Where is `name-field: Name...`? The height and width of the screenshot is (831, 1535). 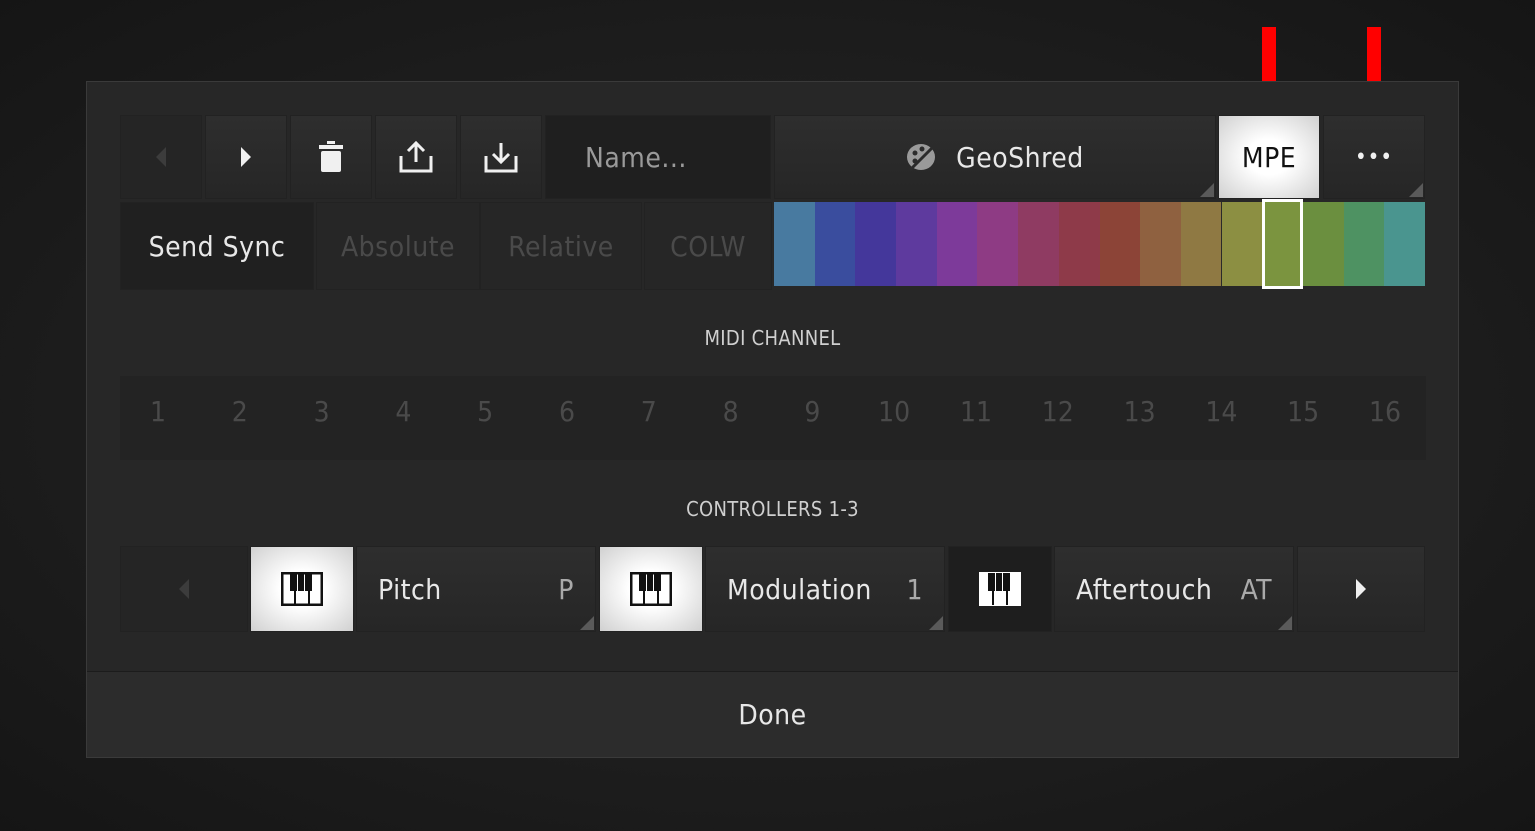 name-field: Name... is located at coordinates (658, 157).